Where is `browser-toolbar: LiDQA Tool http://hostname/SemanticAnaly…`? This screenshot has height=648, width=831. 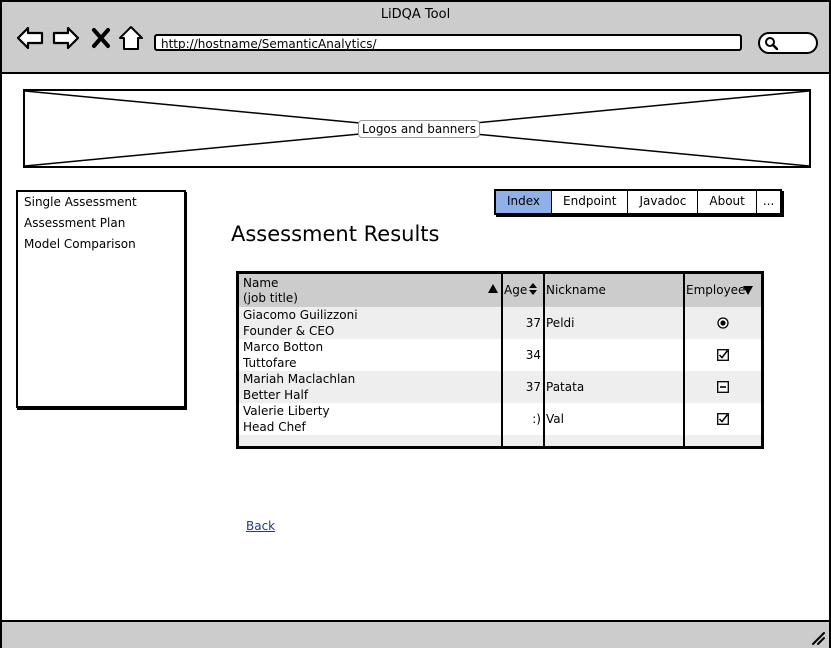
browser-toolbar: LiDQA Tool http://hostname/SemanticAnaly… is located at coordinates (415, 38).